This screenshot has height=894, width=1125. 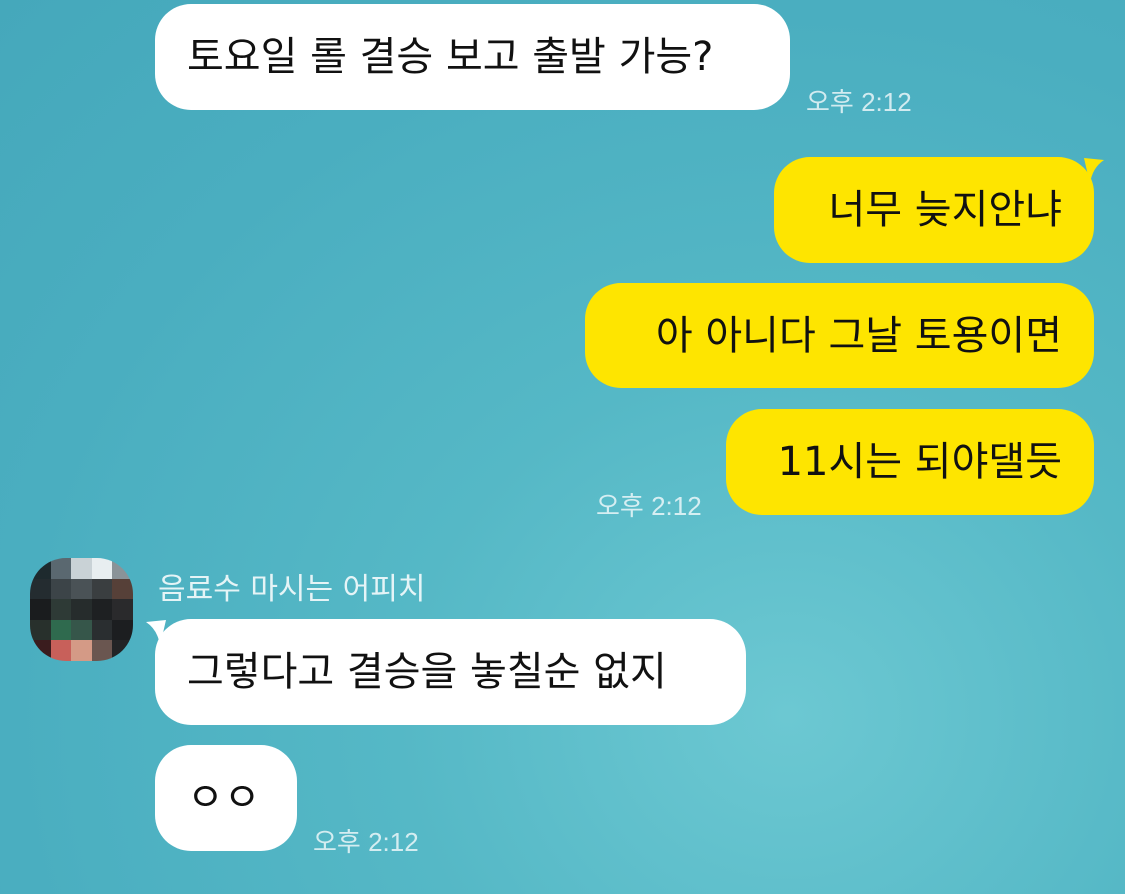 I want to click on outgoing-message-bubble: 너무 늦지안냐, so click(x=934, y=210).